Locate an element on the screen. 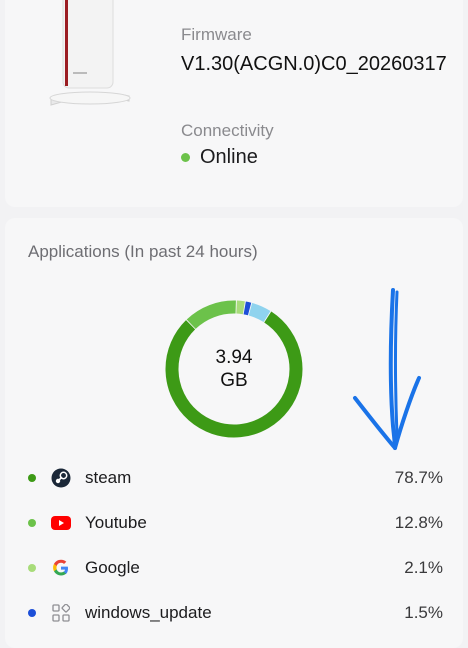  total-usage-value: 3.94 is located at coordinates (234, 357).